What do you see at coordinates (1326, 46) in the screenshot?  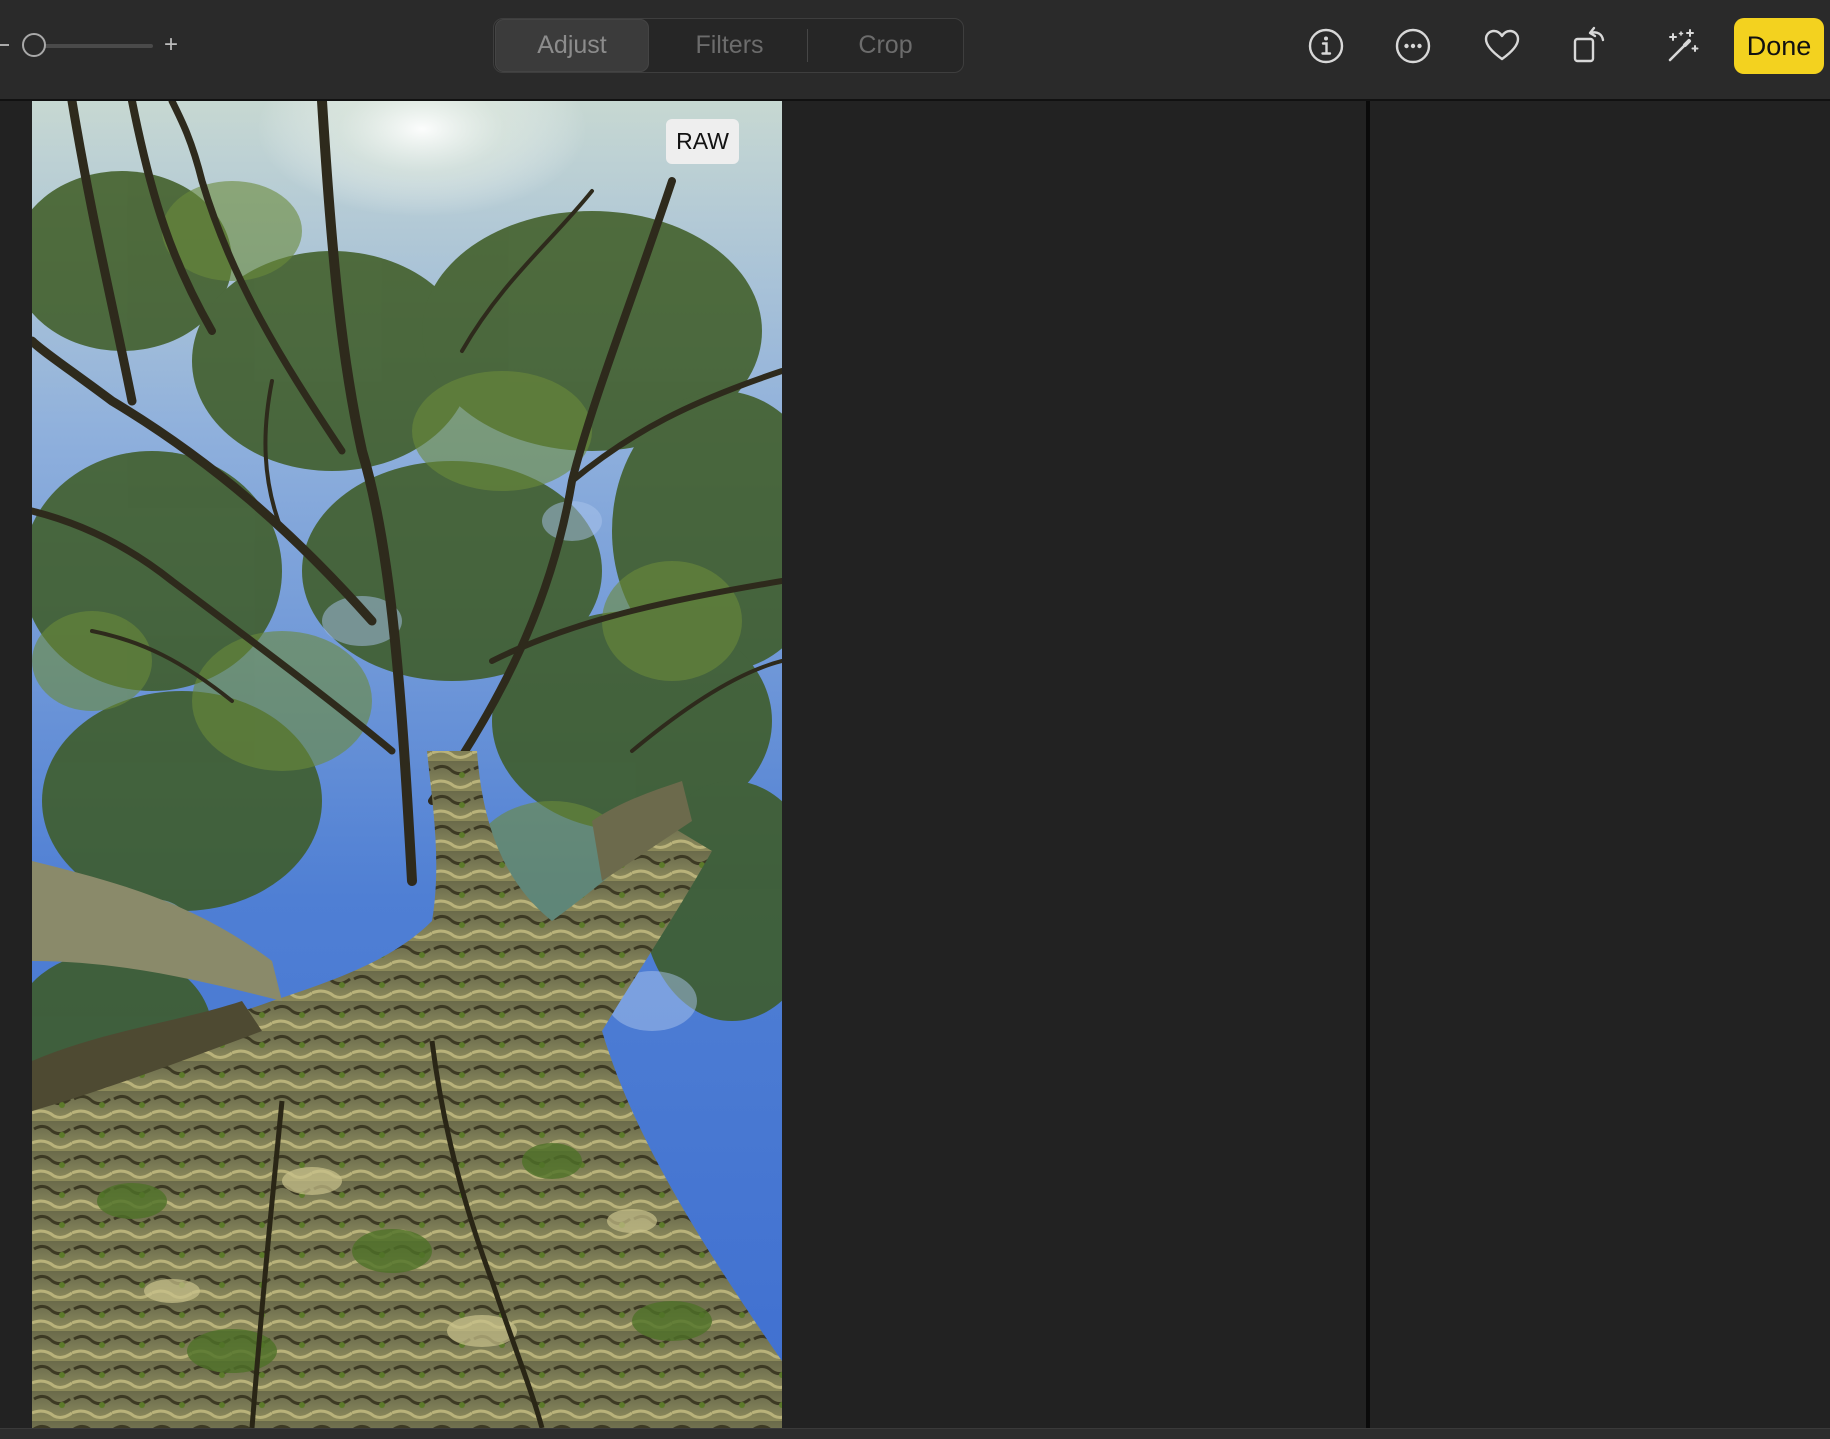 I see `info-icon` at bounding box center [1326, 46].